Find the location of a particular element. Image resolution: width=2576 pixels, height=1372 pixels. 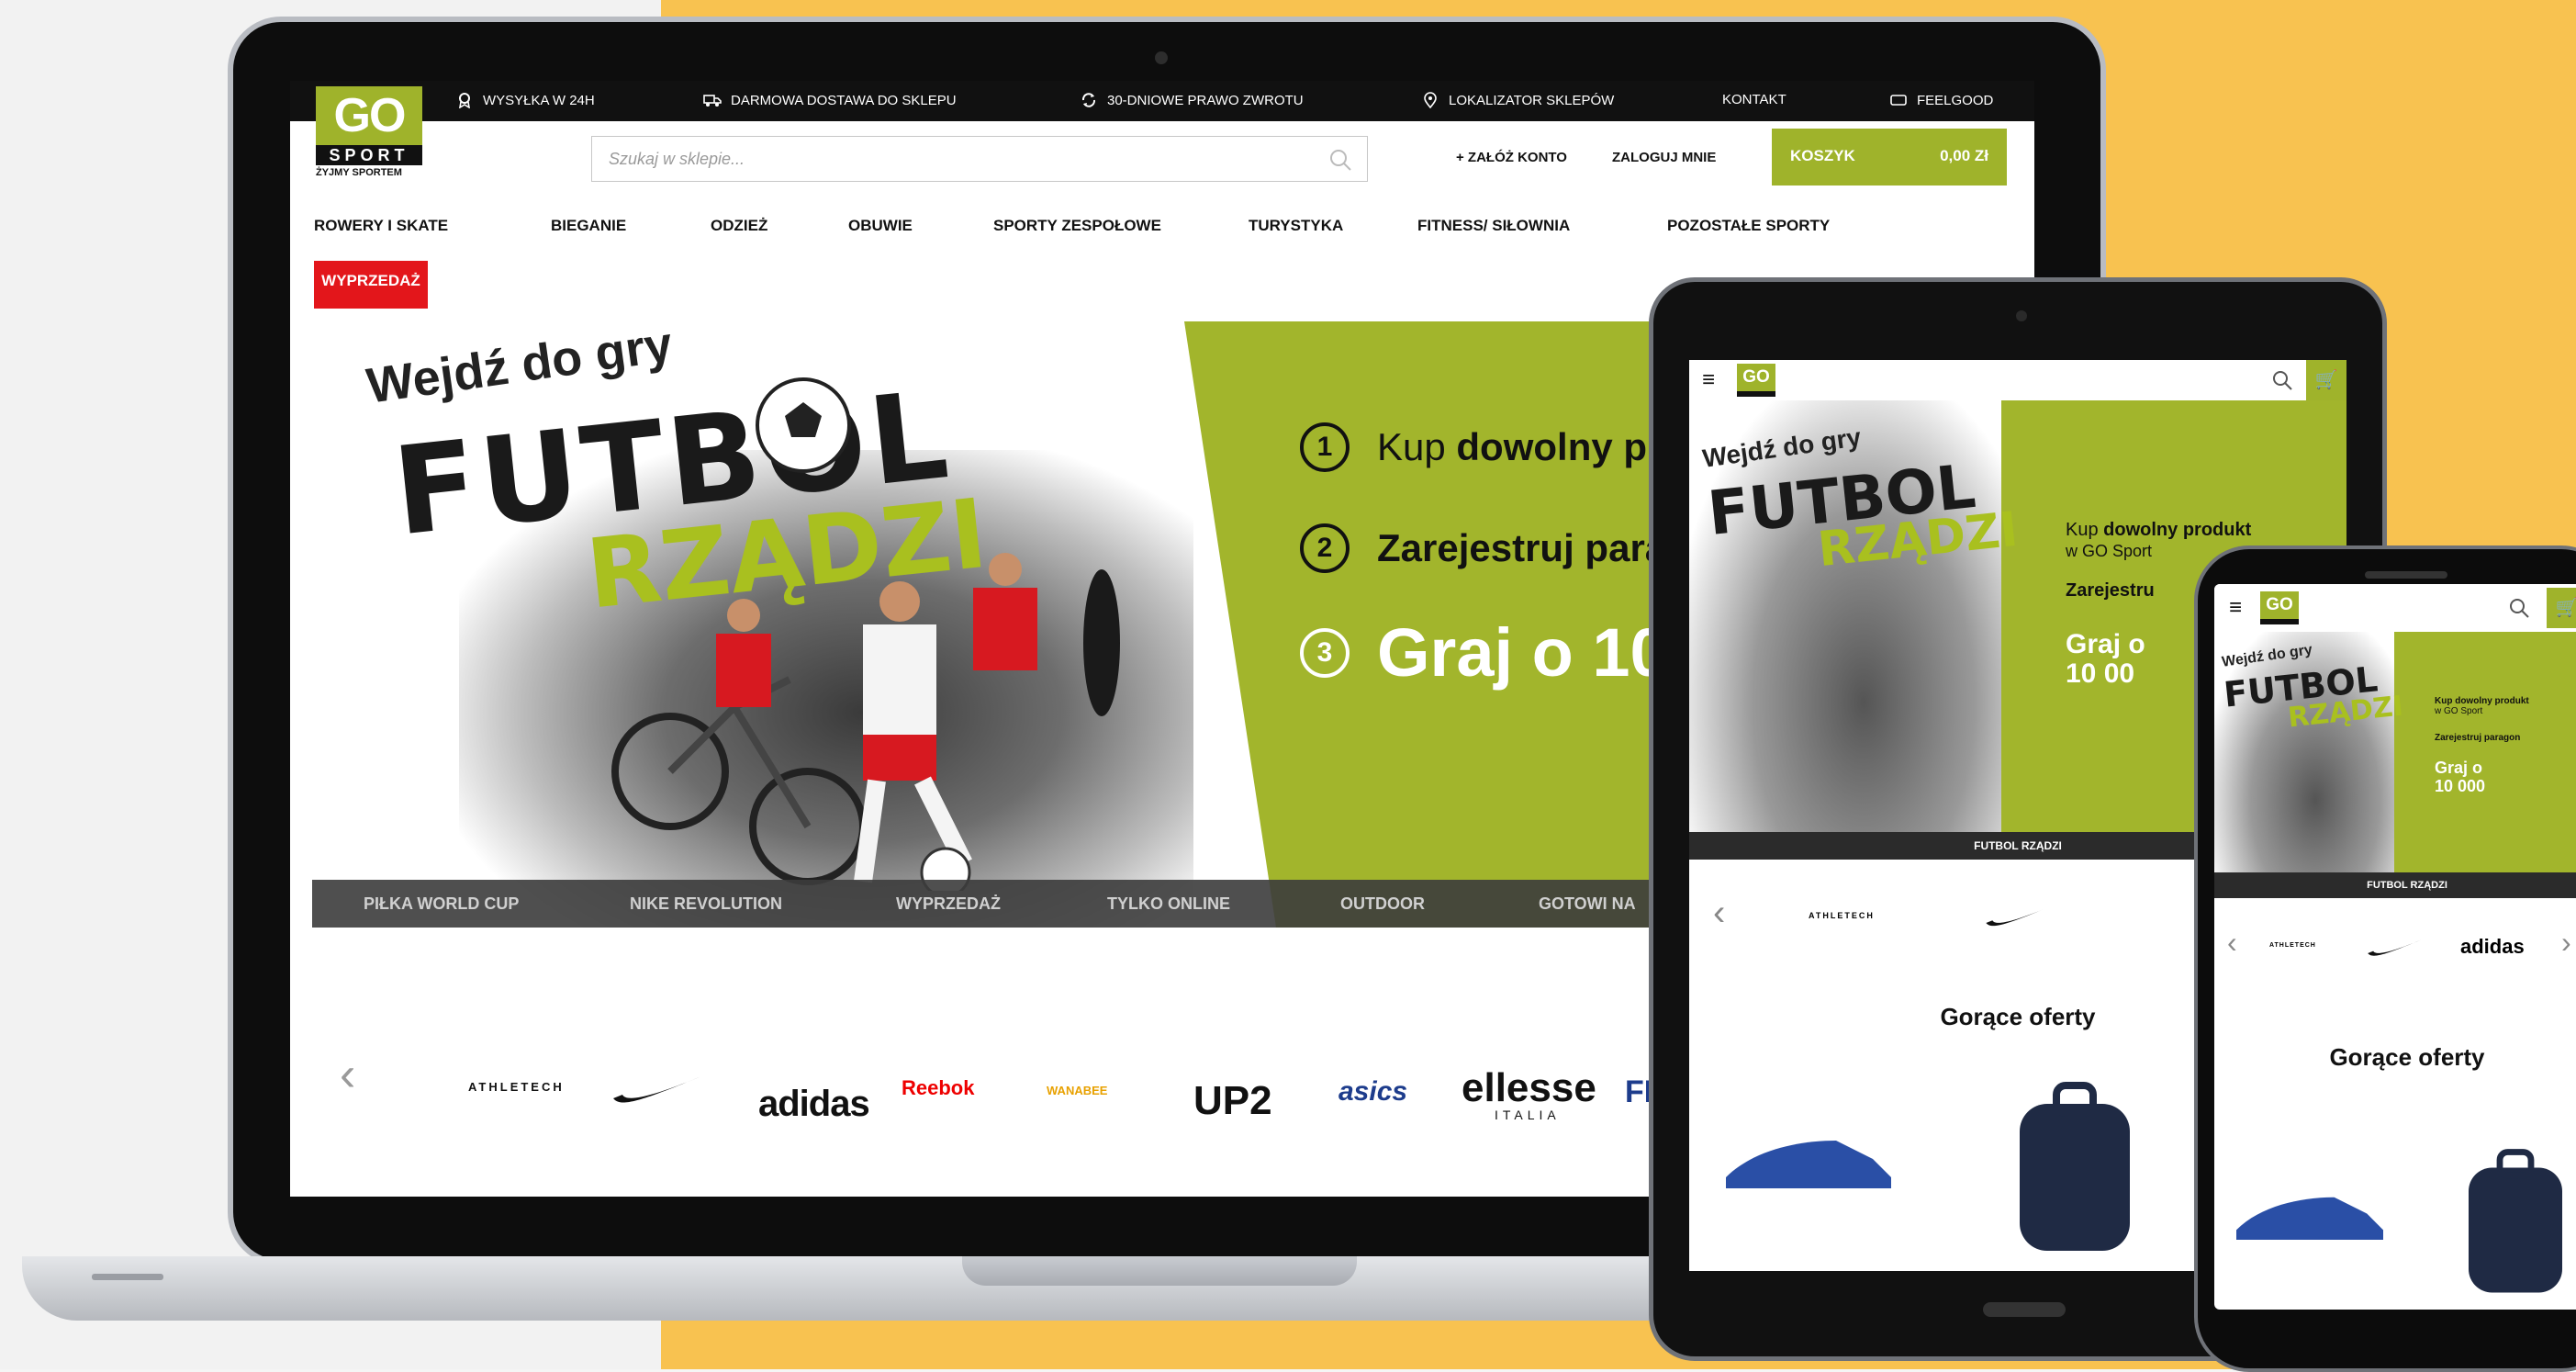

phone-menu-icon: ≡ is located at coordinates (2235, 608).